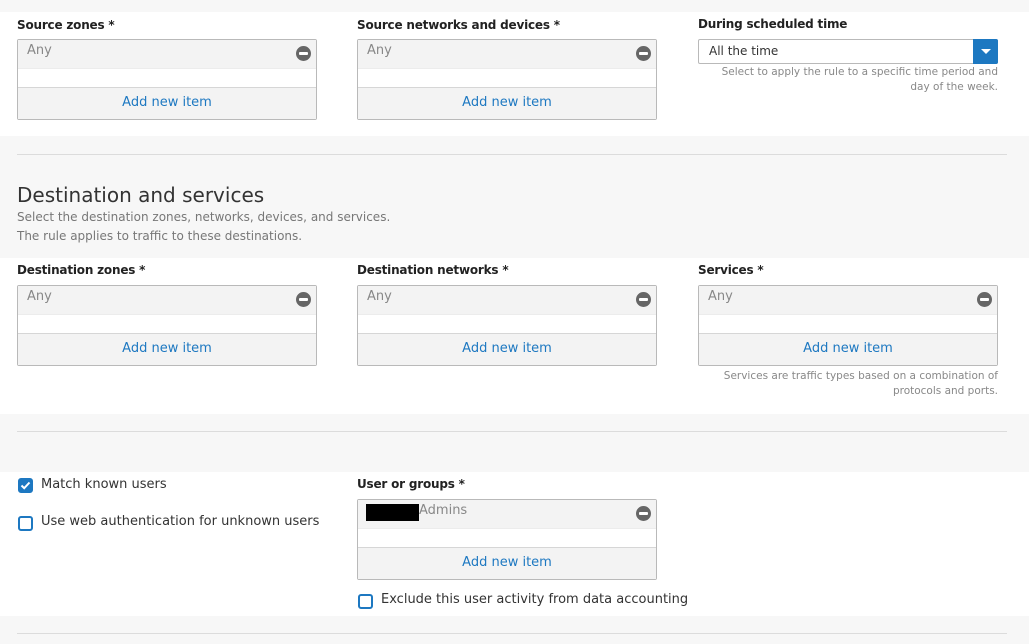  Describe the element at coordinates (507, 514) in the screenshot. I see `user-groups-item: Admins` at that location.